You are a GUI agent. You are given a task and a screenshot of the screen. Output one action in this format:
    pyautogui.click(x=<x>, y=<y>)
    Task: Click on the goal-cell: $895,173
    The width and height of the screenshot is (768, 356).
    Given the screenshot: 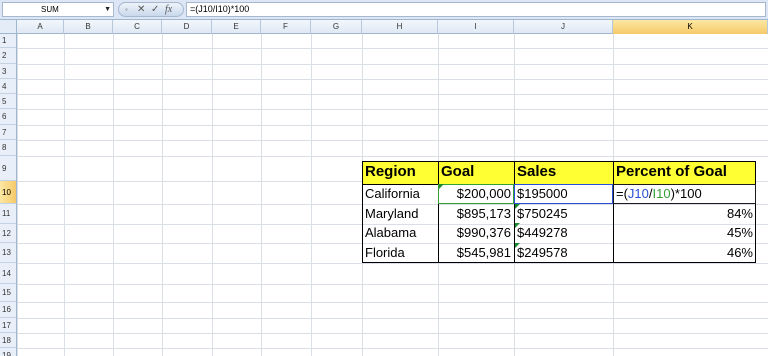 What is the action you would take?
    pyautogui.click(x=476, y=213)
    